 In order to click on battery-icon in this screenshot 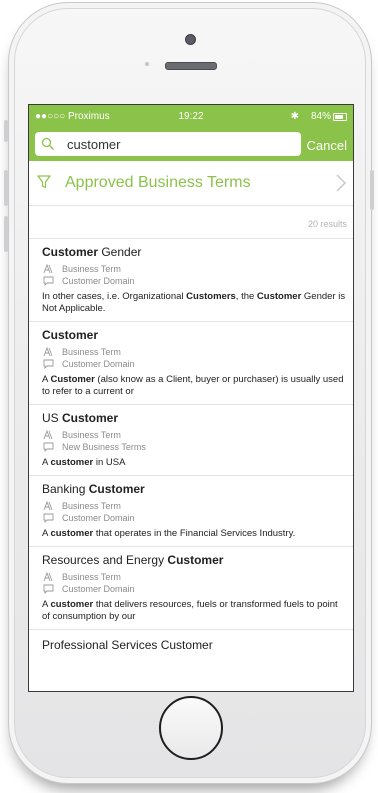, I will do `click(340, 117)`.